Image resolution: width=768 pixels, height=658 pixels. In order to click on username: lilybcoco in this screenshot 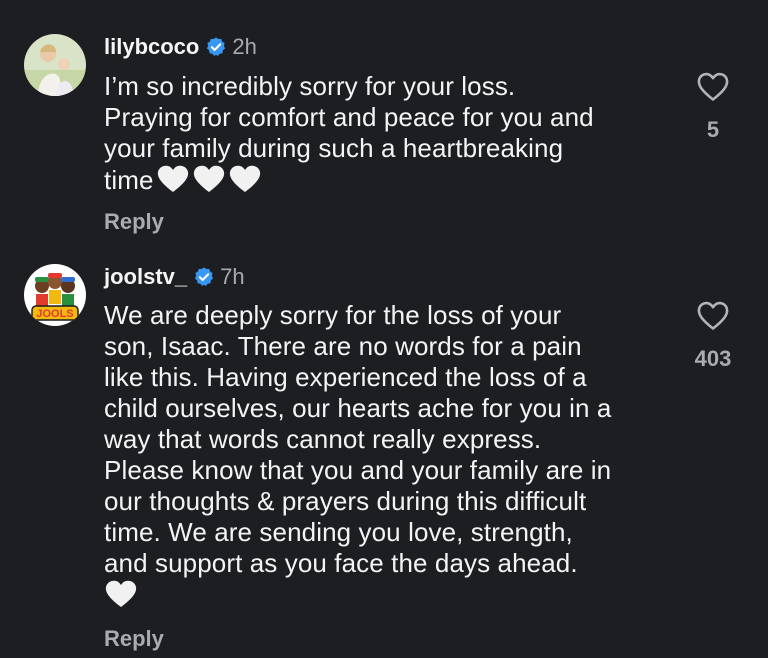, I will do `click(151, 47)`.